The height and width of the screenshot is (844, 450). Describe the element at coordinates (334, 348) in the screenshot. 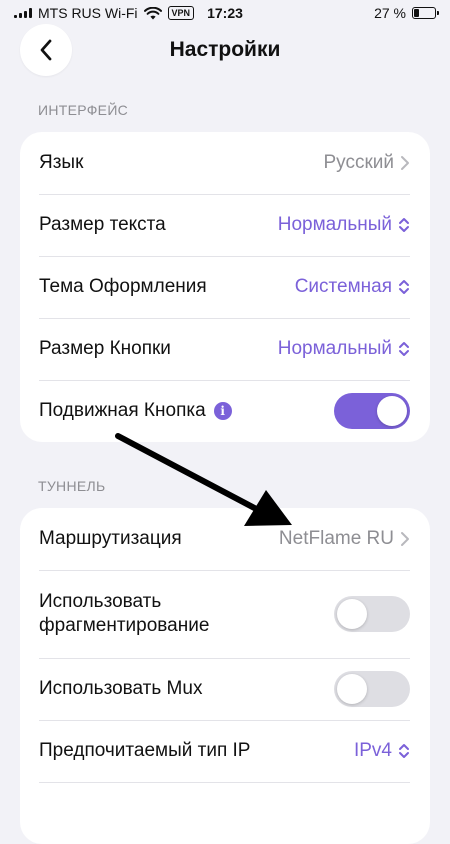

I see `button-size-value: Нормальный` at that location.